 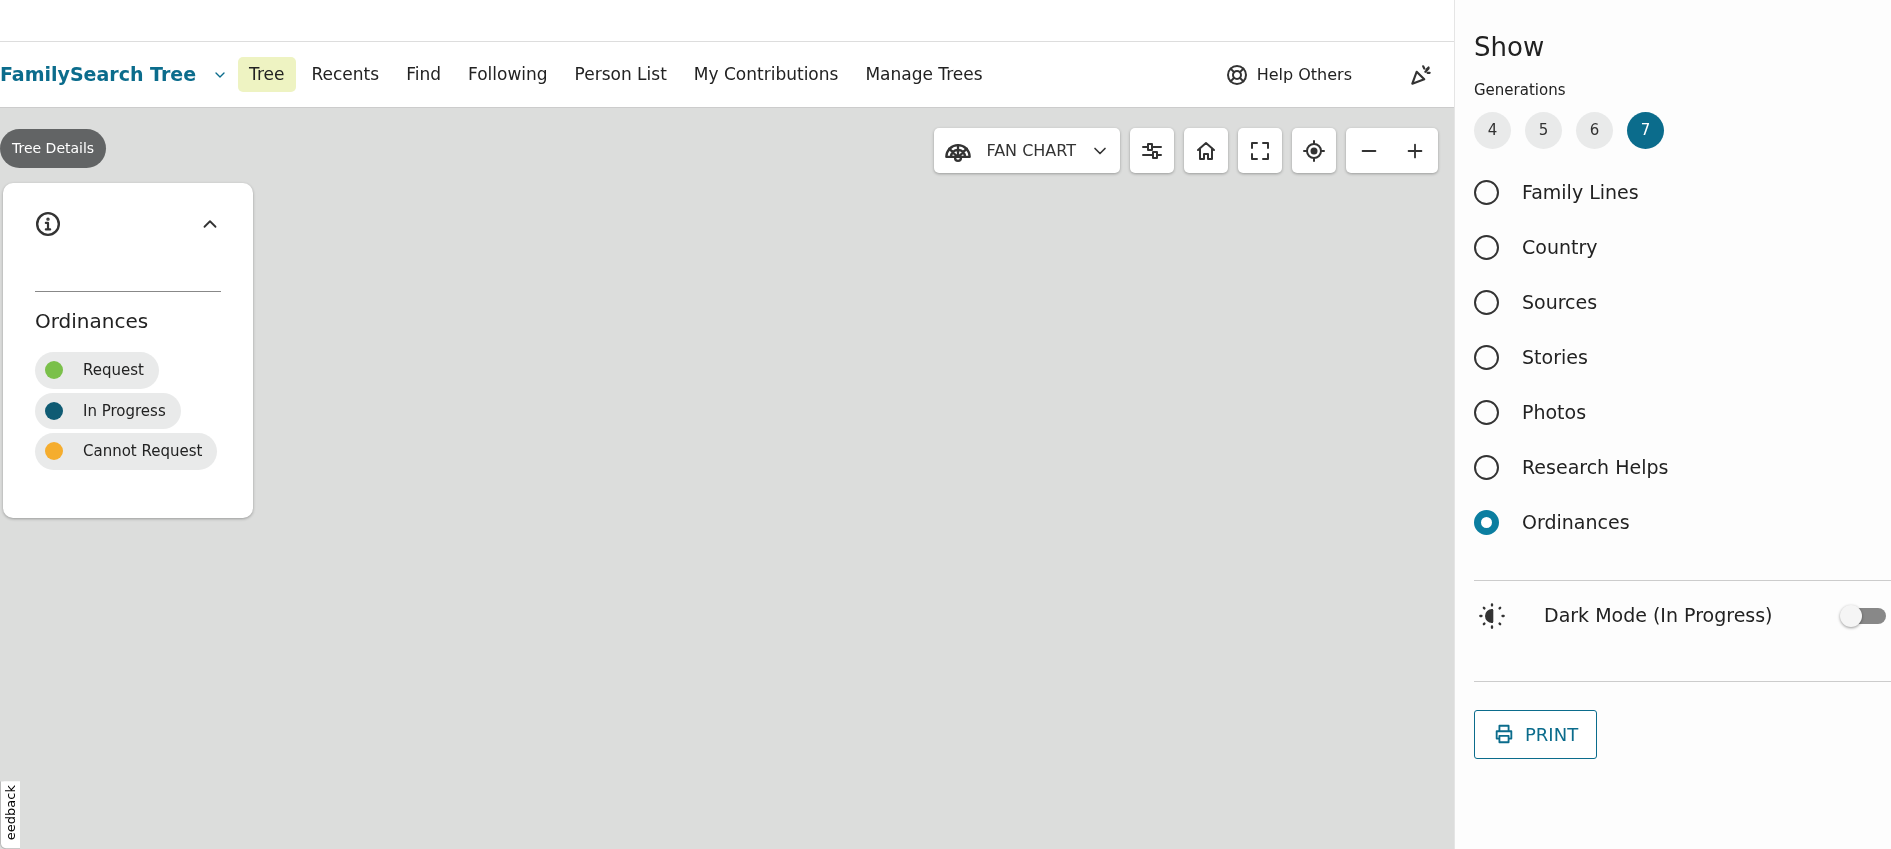 I want to click on option-label: Research Helps, so click(x=1595, y=467).